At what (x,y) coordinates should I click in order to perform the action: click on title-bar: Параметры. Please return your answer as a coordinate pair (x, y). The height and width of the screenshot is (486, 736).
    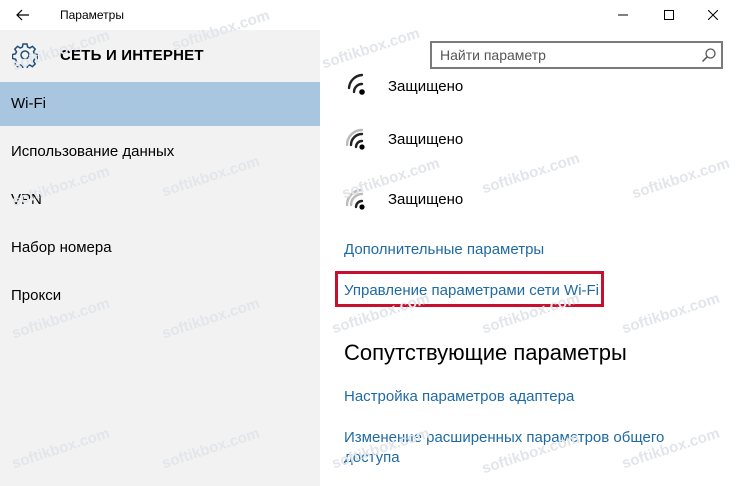
    Looking at the image, I should click on (368, 15).